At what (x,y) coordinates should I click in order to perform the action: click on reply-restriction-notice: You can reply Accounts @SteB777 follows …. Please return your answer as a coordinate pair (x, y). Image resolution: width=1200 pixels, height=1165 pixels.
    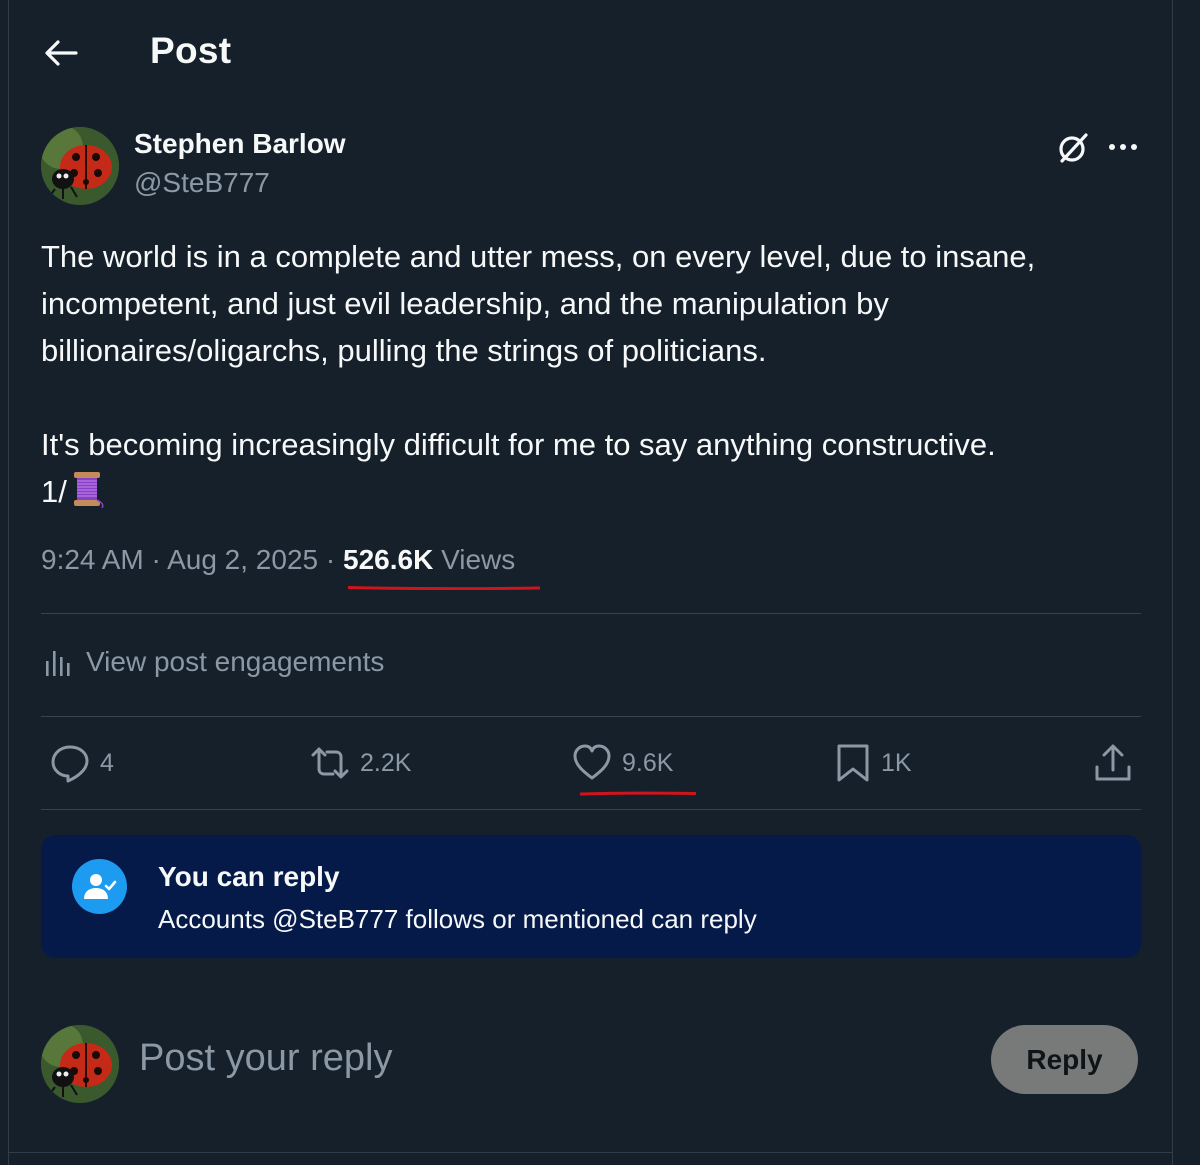
    Looking at the image, I should click on (591, 896).